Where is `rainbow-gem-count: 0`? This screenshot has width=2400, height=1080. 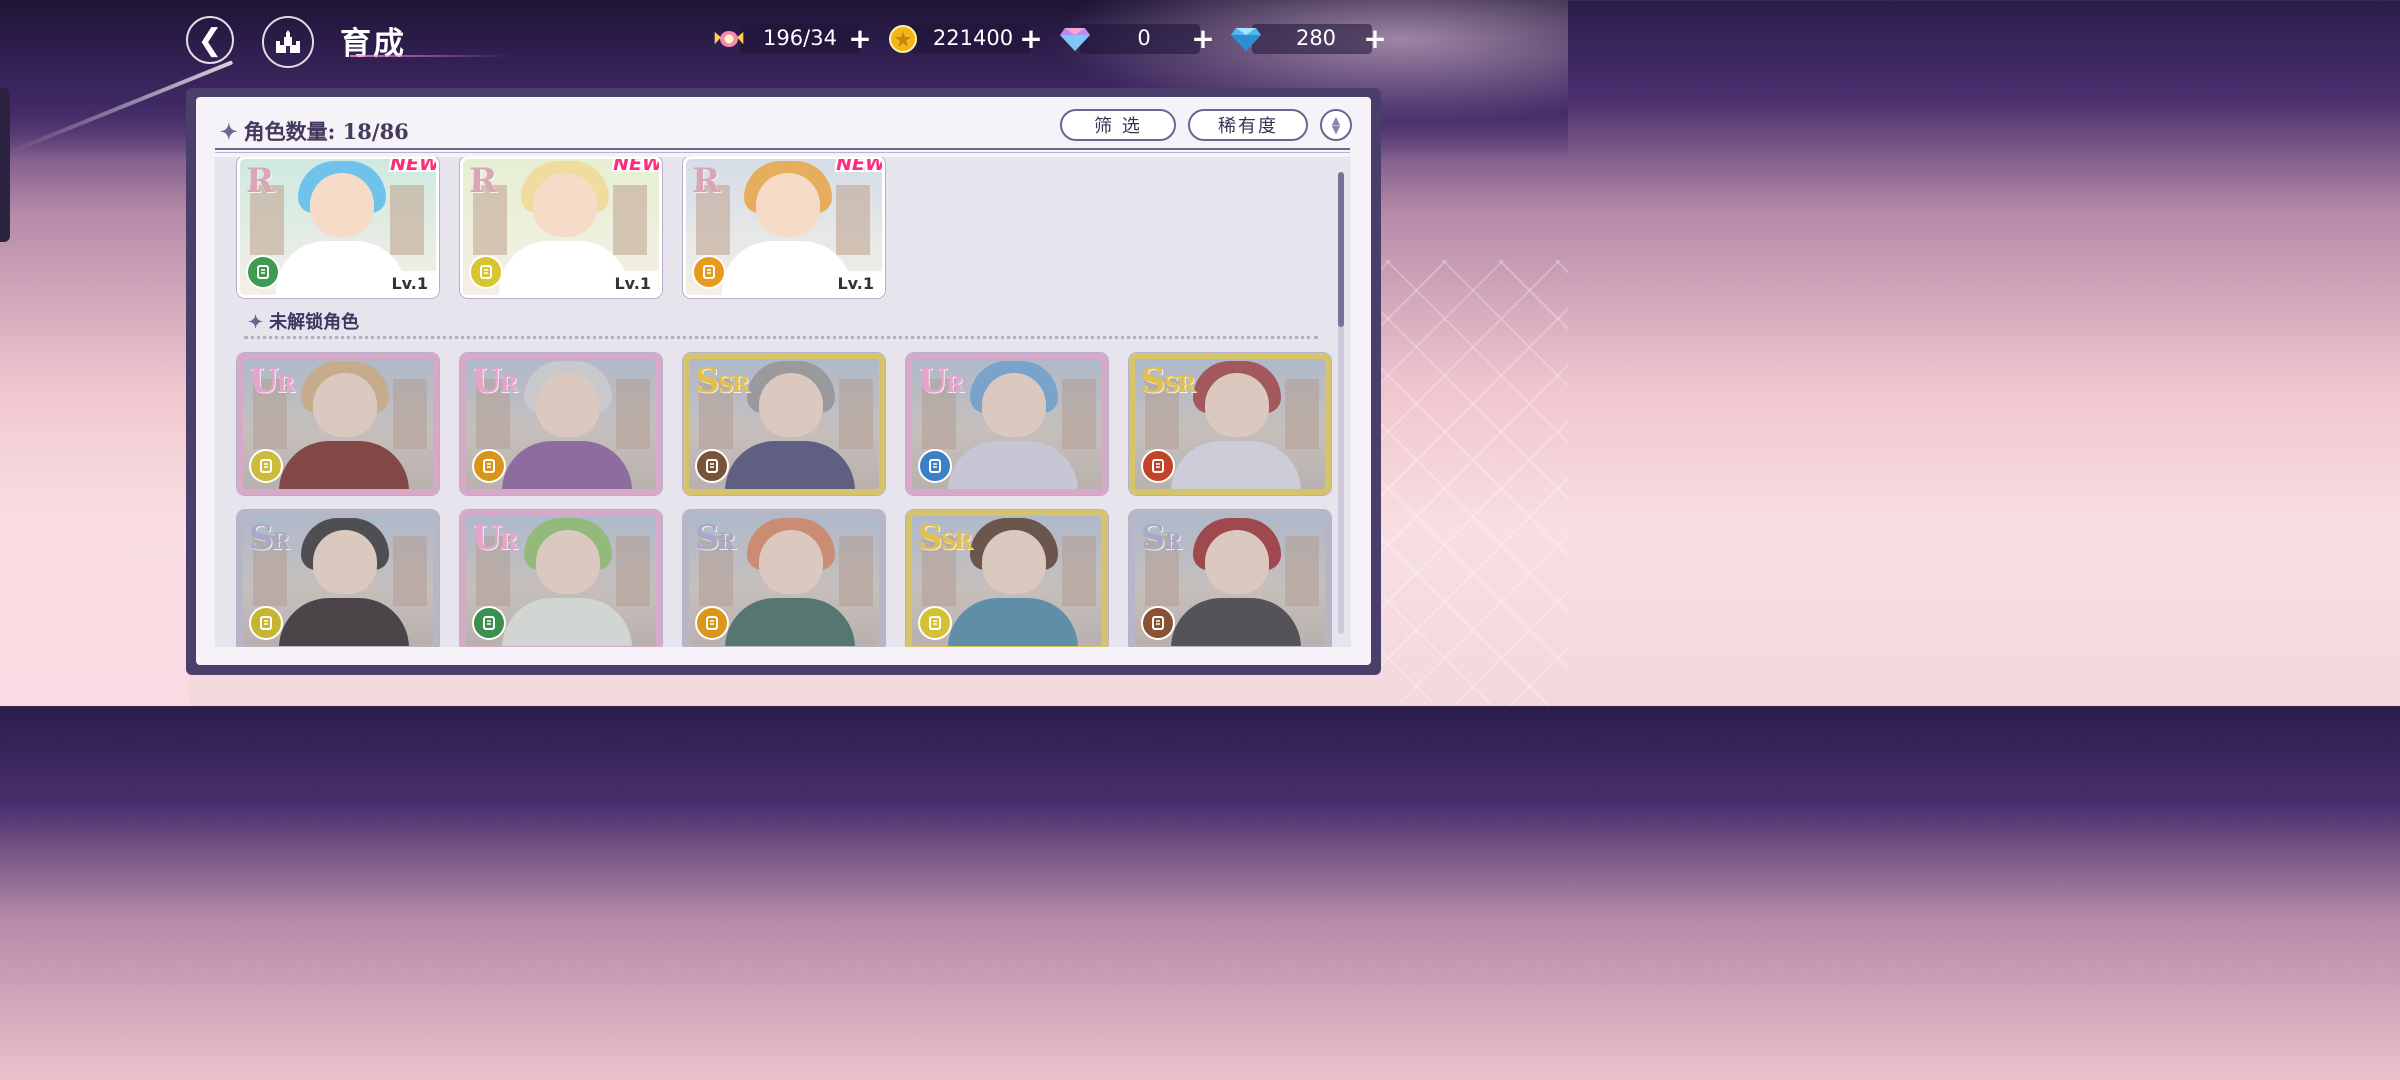 rainbow-gem-count: 0 is located at coordinates (1144, 38).